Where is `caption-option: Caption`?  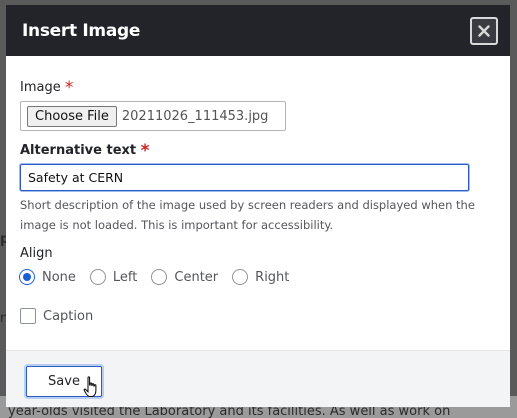
caption-option: Caption is located at coordinates (56, 316).